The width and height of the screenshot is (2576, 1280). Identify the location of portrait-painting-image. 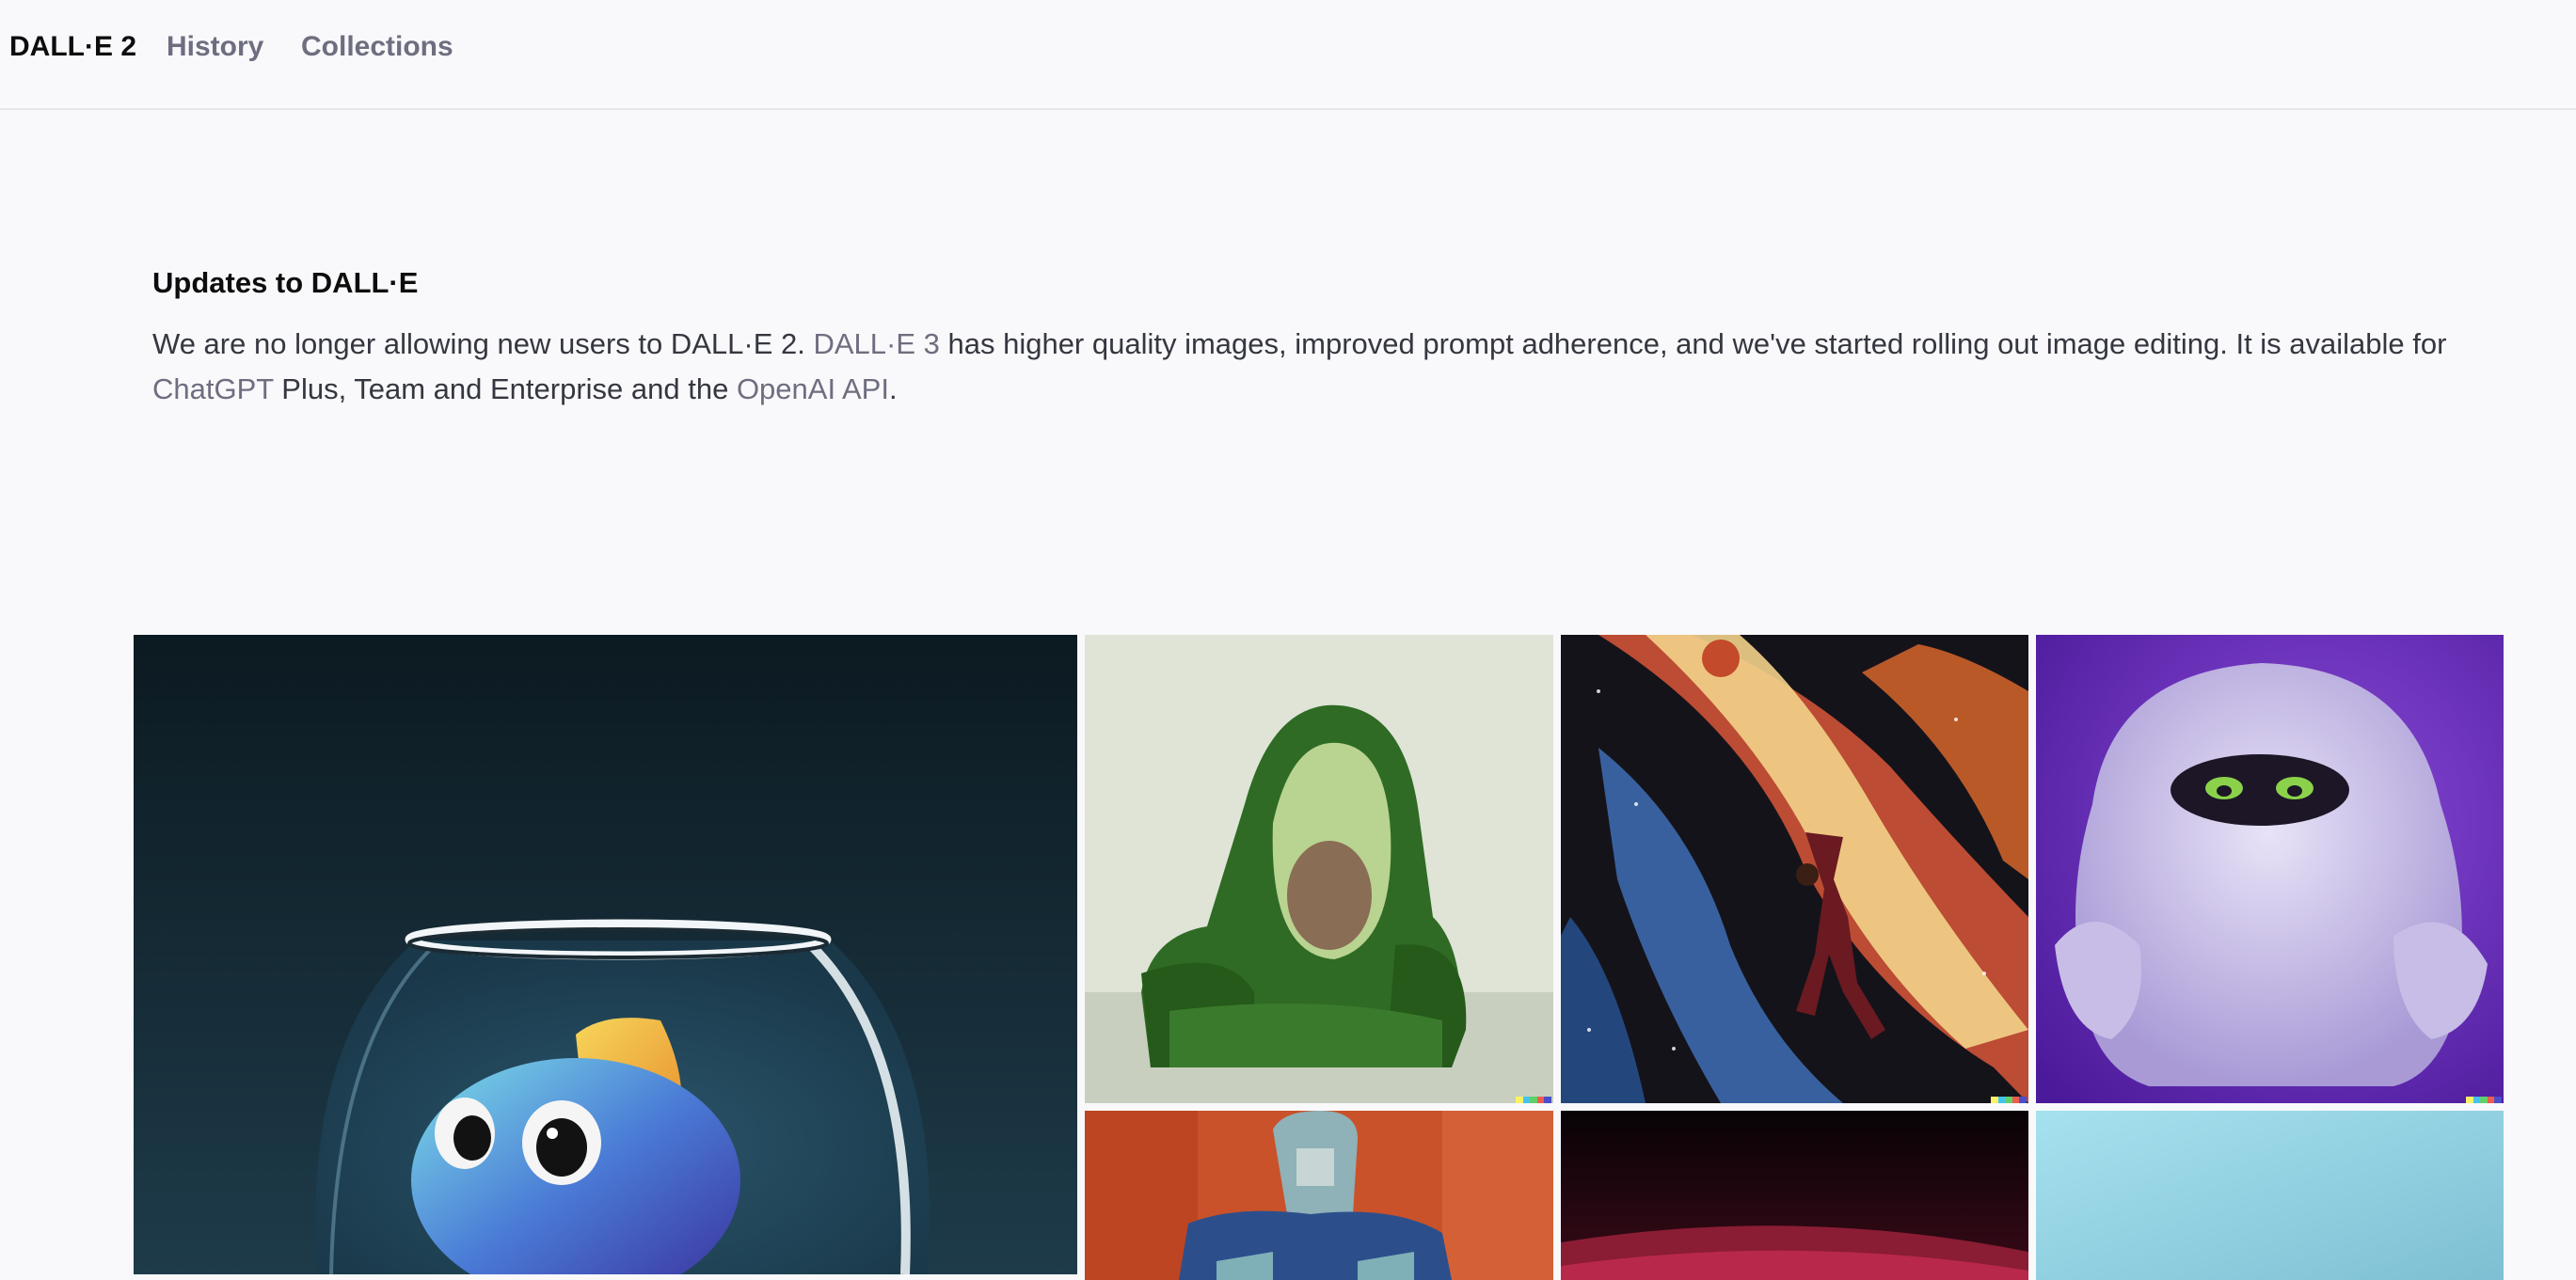
(1319, 1195).